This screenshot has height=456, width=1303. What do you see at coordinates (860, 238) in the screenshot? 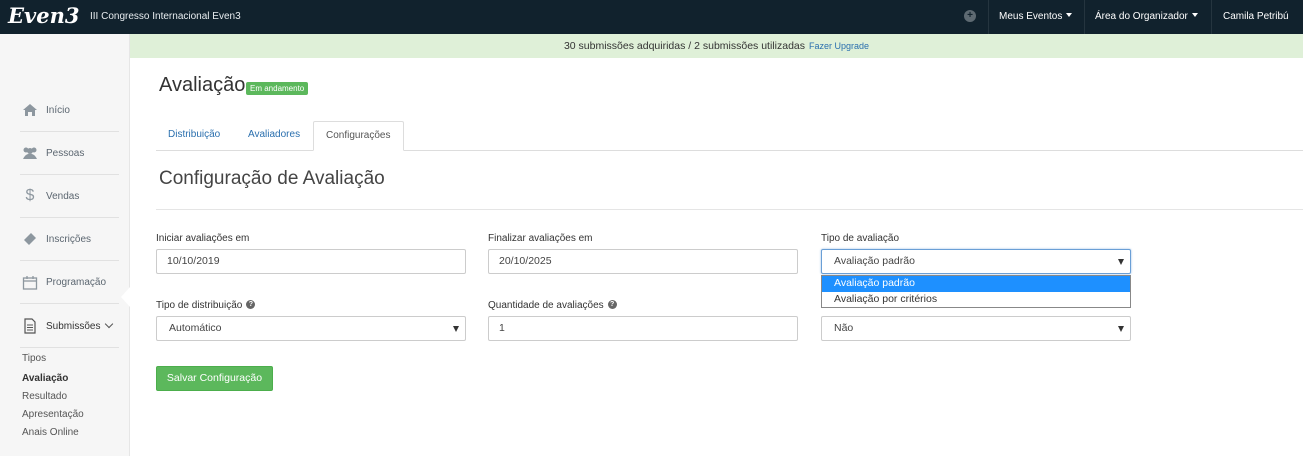
I see `evaluation-type-label: Tipo de avaliação` at bounding box center [860, 238].